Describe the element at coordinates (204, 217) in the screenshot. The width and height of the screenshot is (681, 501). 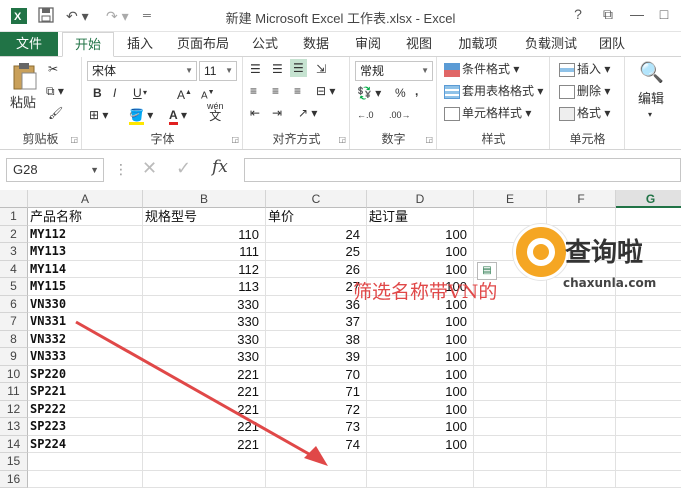
I see `header-cell: 规格型号` at that location.